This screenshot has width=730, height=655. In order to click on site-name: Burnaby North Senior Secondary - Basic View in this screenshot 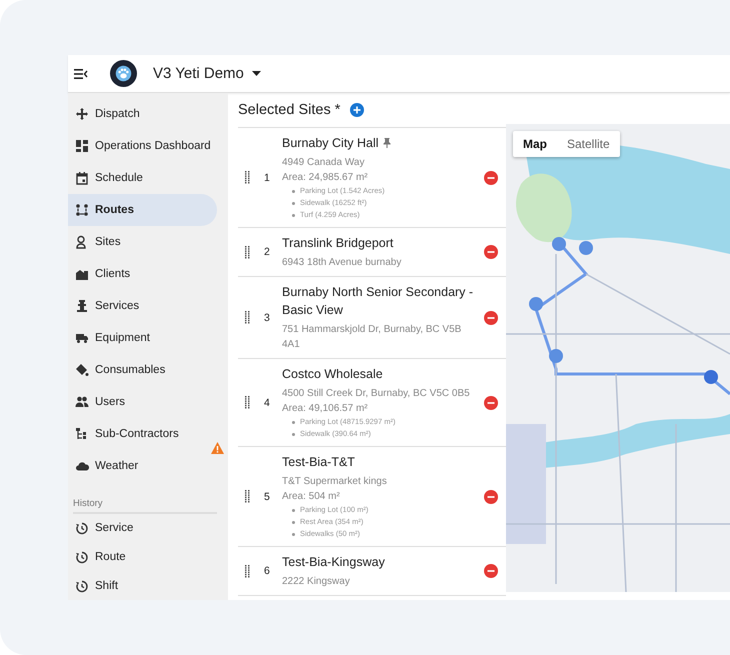, I will do `click(378, 301)`.